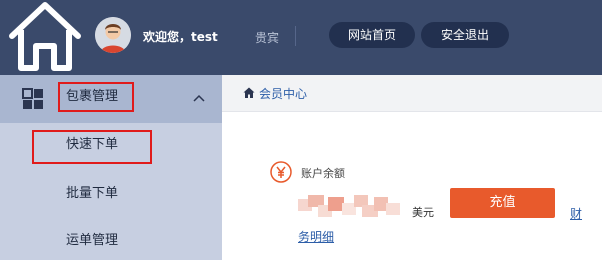 The image size is (602, 263). I want to click on site-home-button: 网站首页, so click(372, 35).